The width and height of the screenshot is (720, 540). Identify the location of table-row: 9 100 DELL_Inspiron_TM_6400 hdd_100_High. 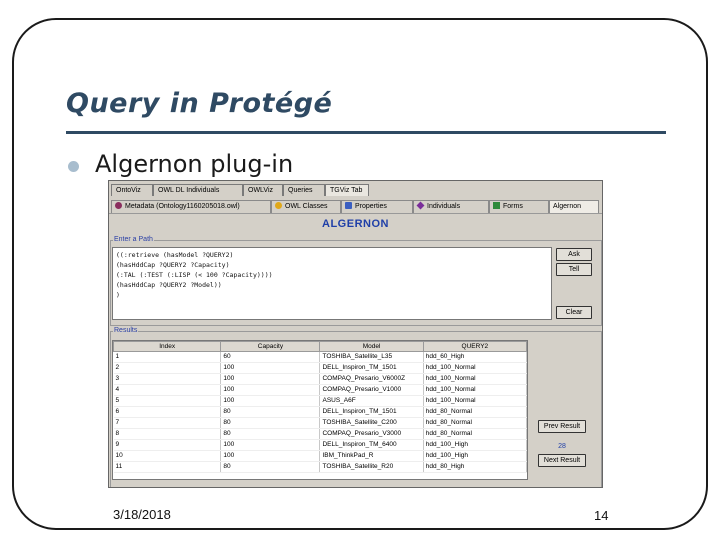
(320, 445).